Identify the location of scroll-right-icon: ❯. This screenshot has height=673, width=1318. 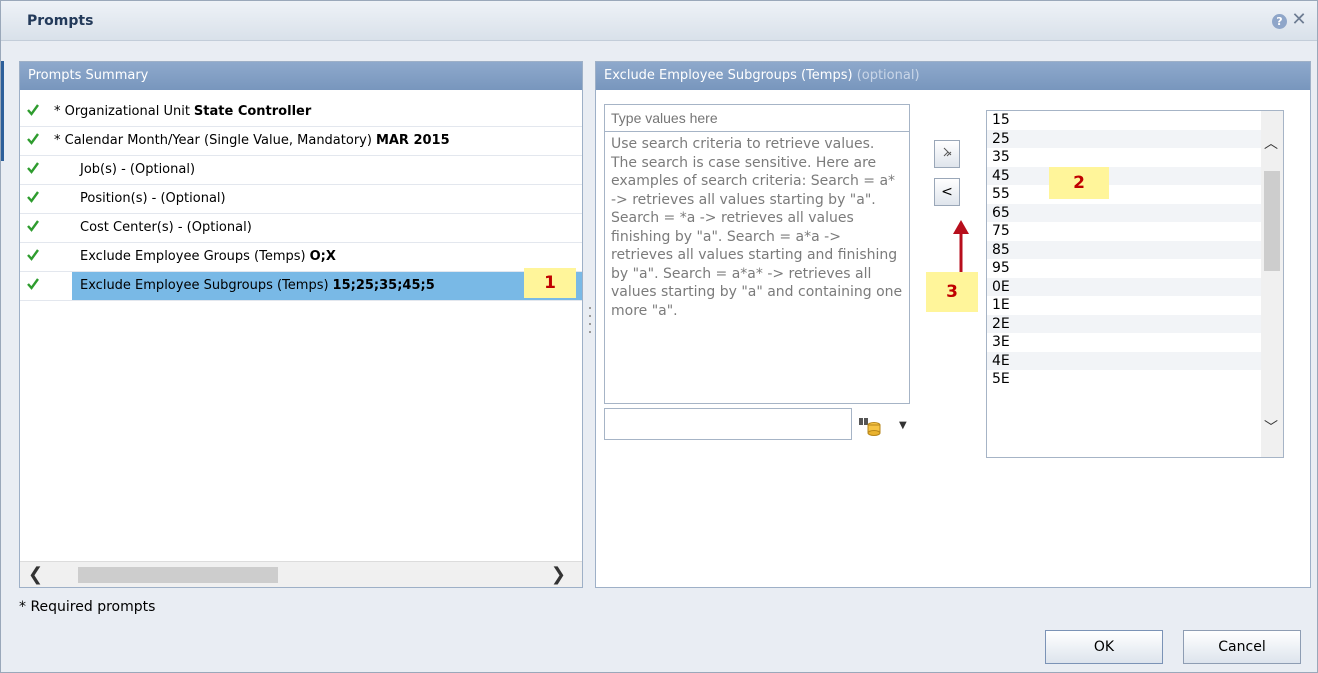
(558, 574).